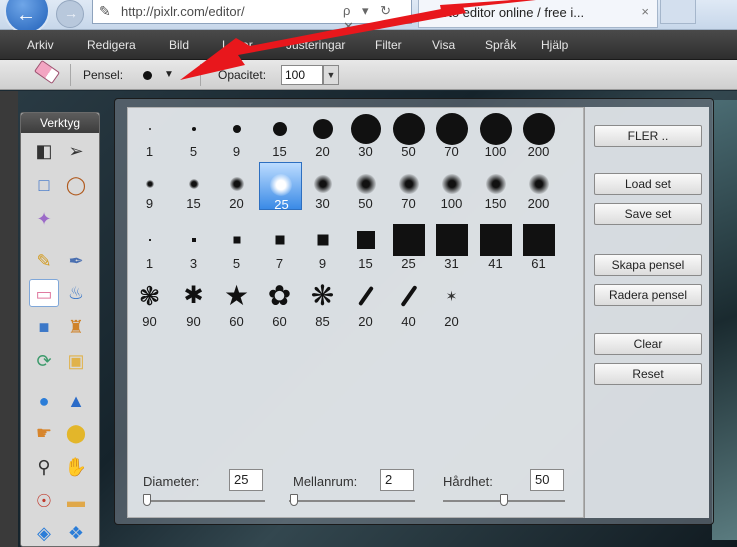  Describe the element at coordinates (147, 500) in the screenshot. I see `diameter-slider-thumb` at that location.